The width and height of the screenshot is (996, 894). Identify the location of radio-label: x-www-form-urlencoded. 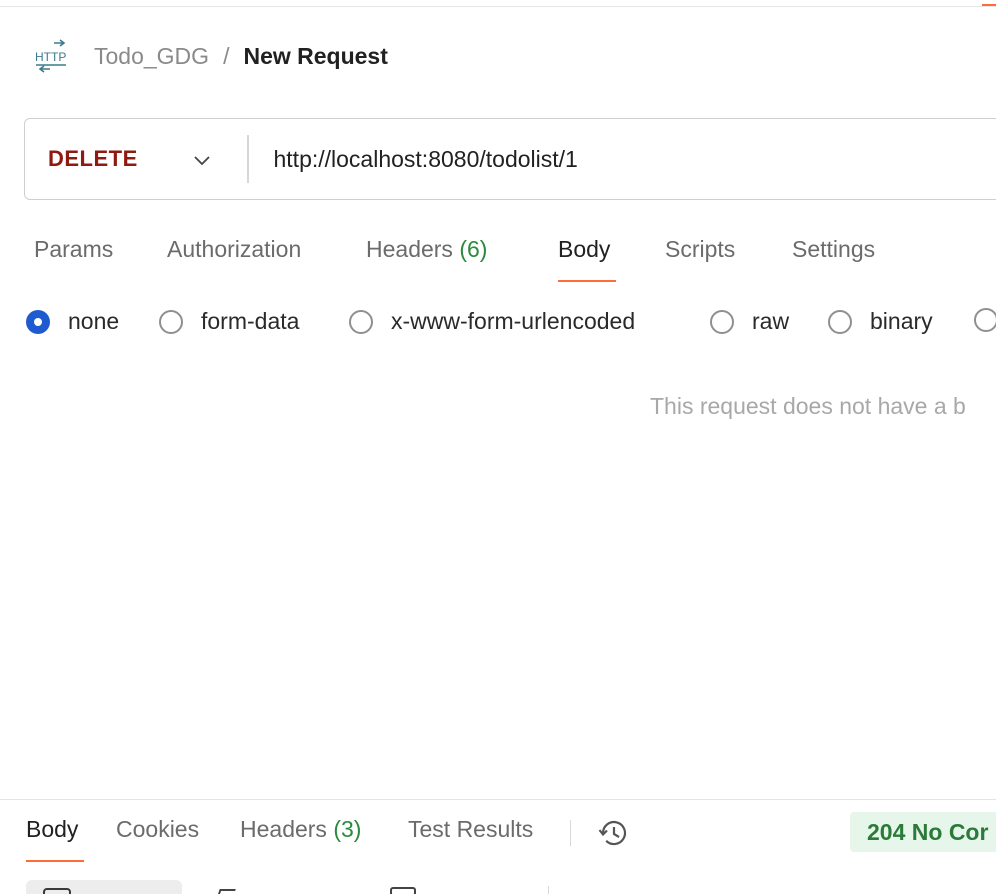
(513, 321).